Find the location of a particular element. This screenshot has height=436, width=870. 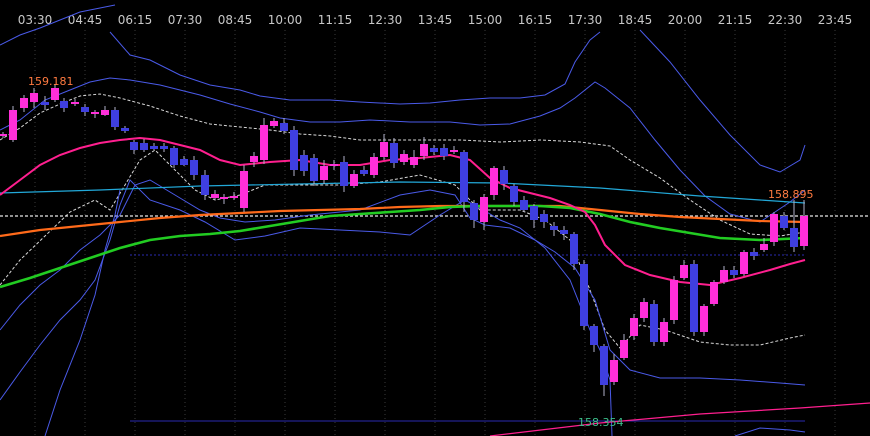

x-tick-label: 08:45 is located at coordinates (235, 20).